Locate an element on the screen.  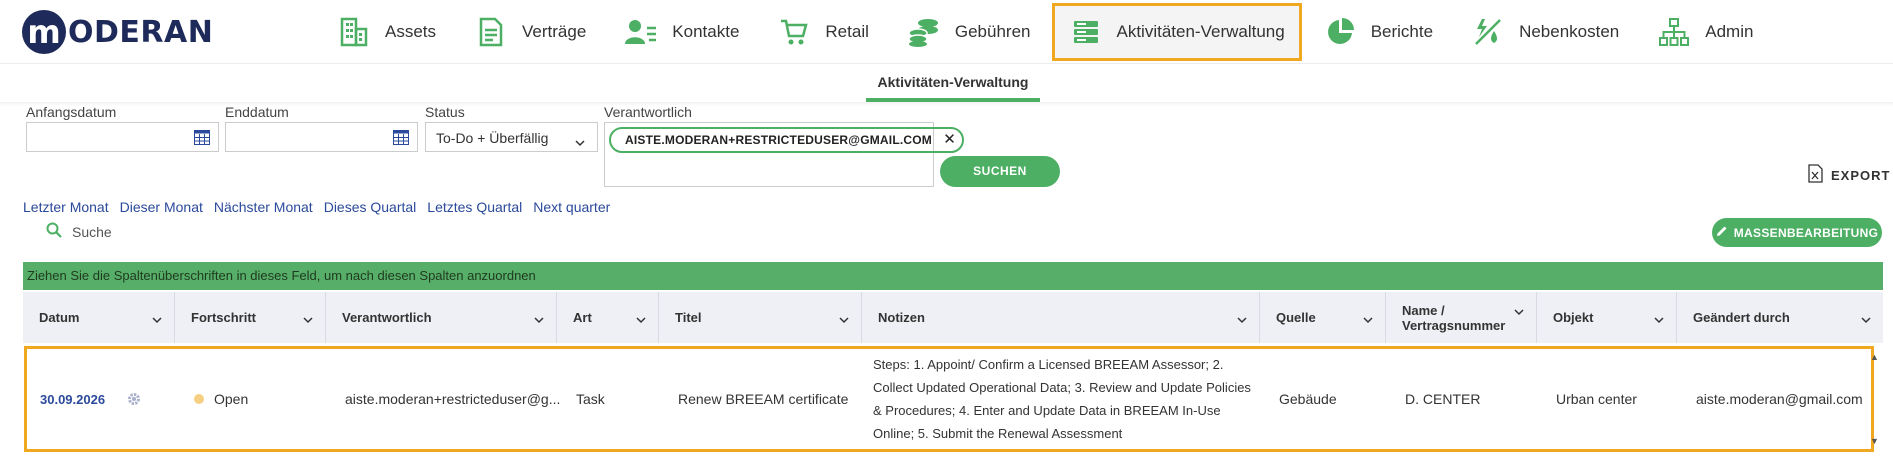
export-button: EXPORT is located at coordinates (1849, 175).